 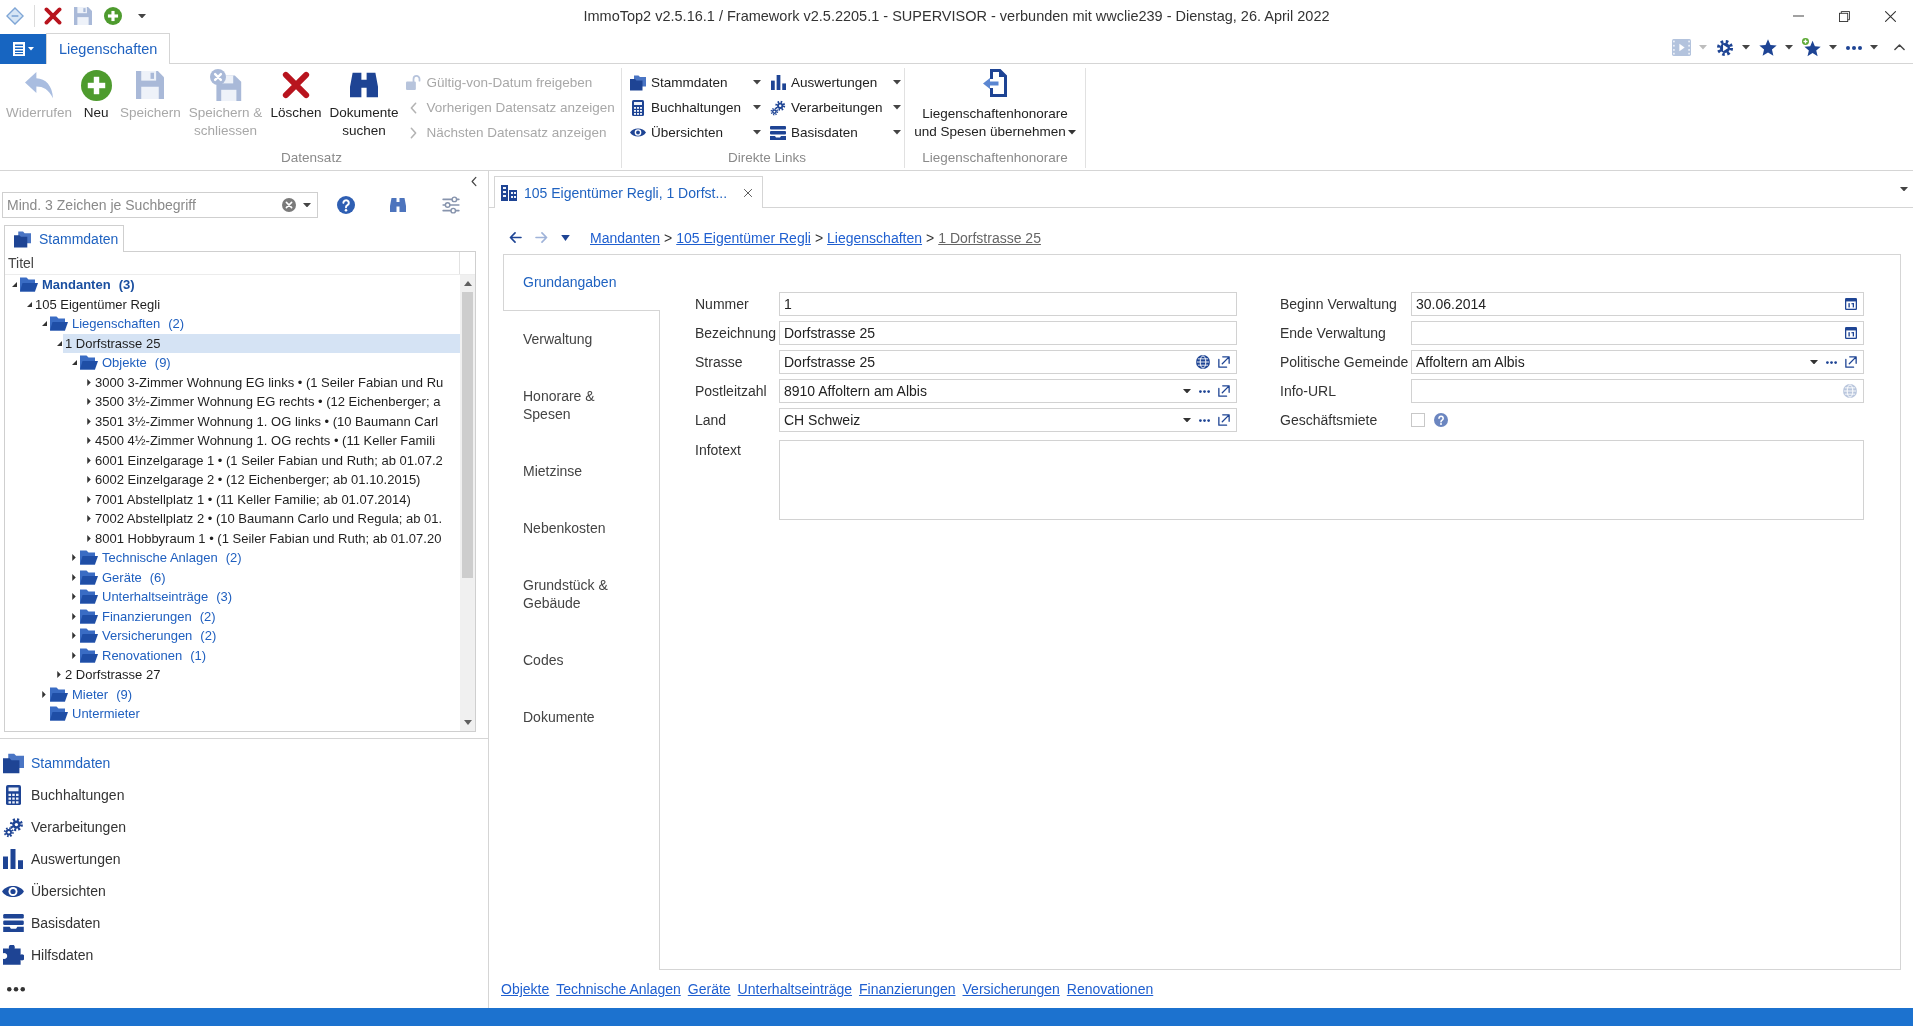 What do you see at coordinates (581, 660) in the screenshot?
I see `section-tab: Codes` at bounding box center [581, 660].